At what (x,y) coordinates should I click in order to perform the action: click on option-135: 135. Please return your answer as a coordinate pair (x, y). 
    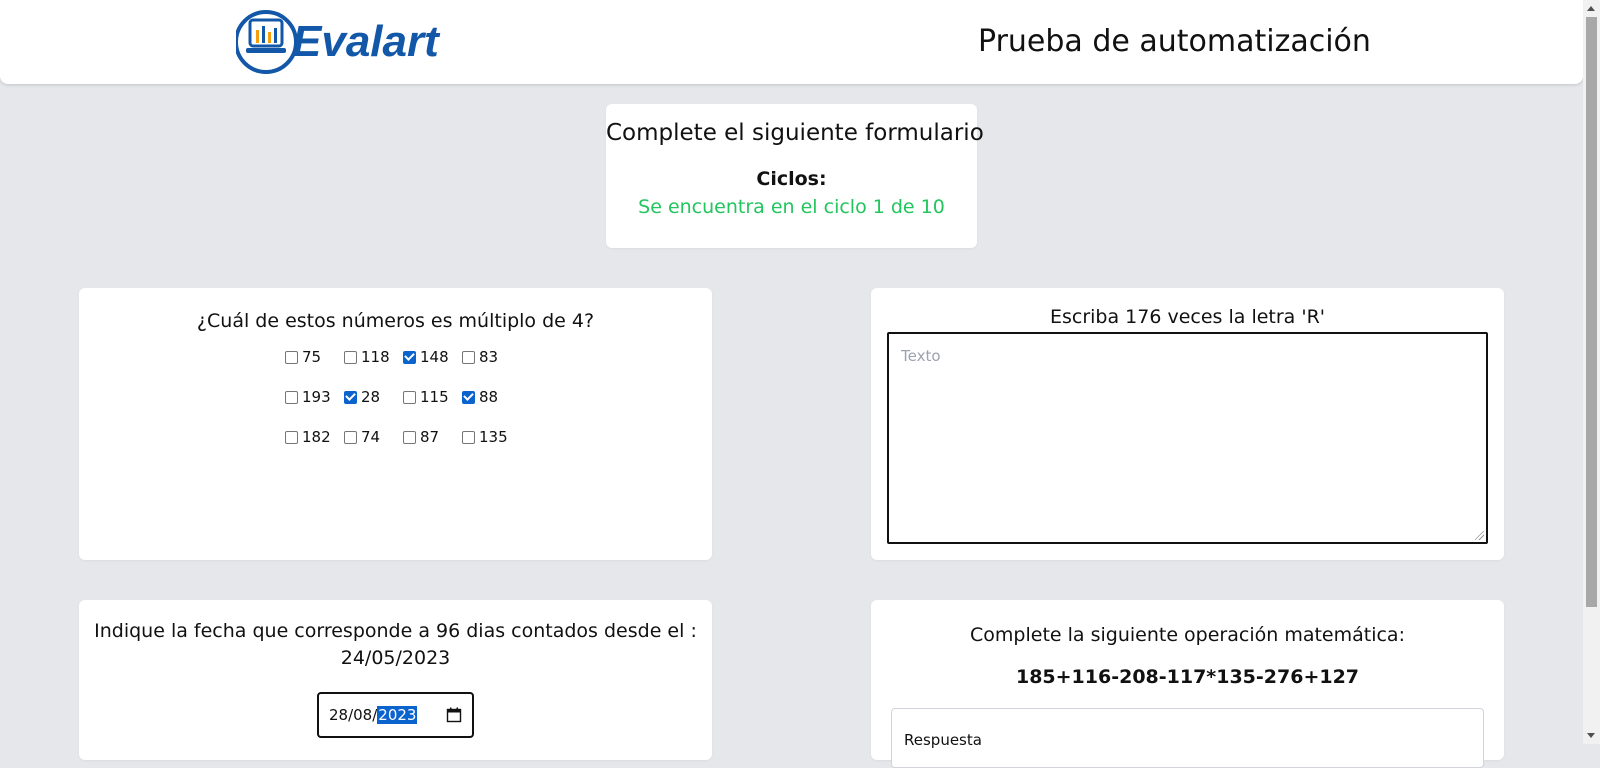
    Looking at the image, I should click on (485, 437).